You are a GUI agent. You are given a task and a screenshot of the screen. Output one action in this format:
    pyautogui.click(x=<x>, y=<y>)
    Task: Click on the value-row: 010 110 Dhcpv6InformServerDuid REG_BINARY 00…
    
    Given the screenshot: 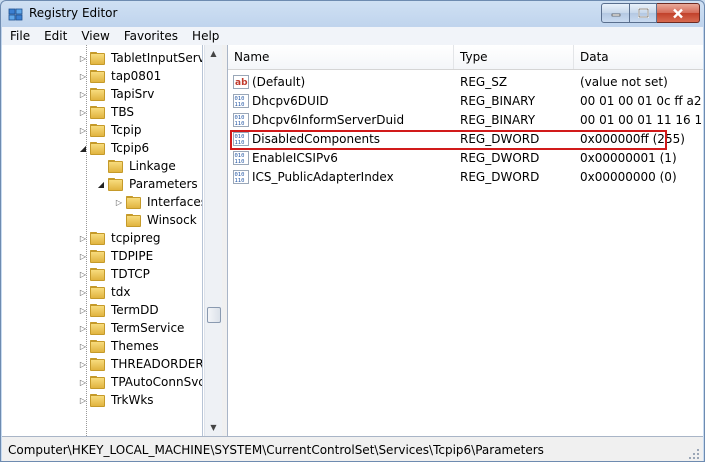 What is the action you would take?
    pyautogui.click(x=465, y=119)
    